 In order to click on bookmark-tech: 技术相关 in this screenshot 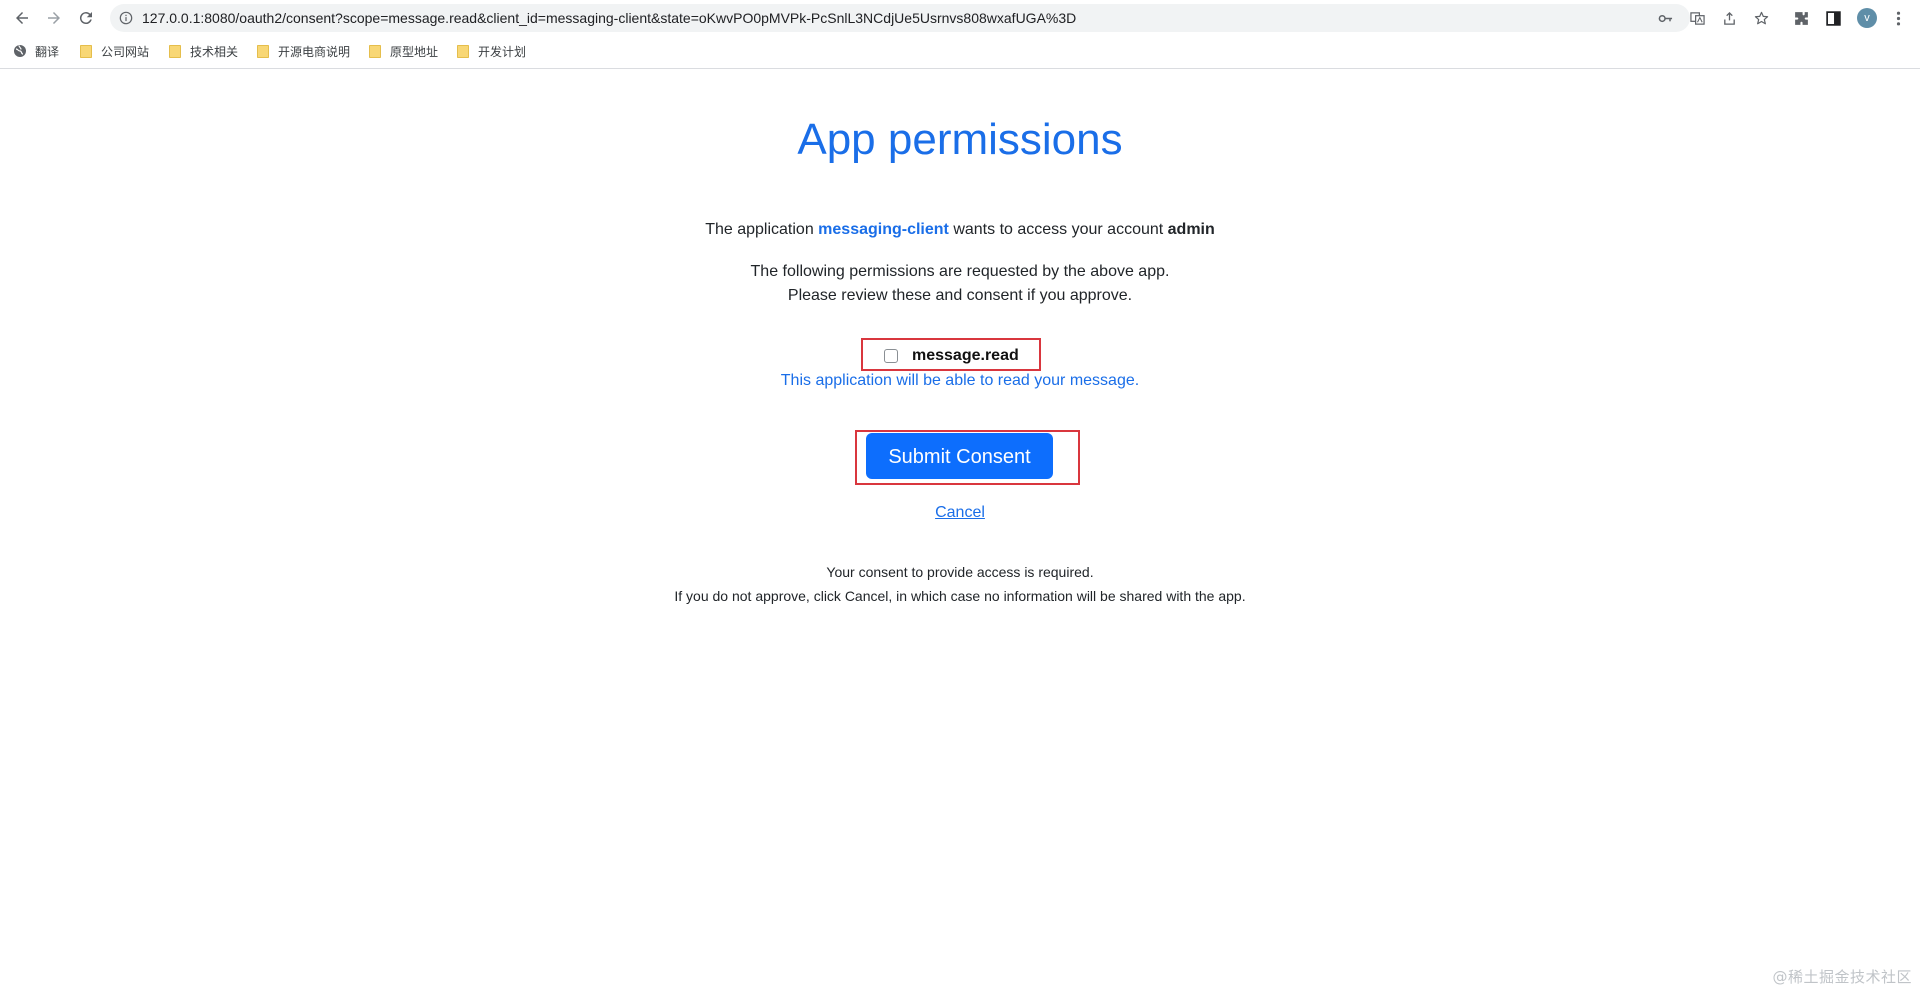, I will do `click(203, 51)`.